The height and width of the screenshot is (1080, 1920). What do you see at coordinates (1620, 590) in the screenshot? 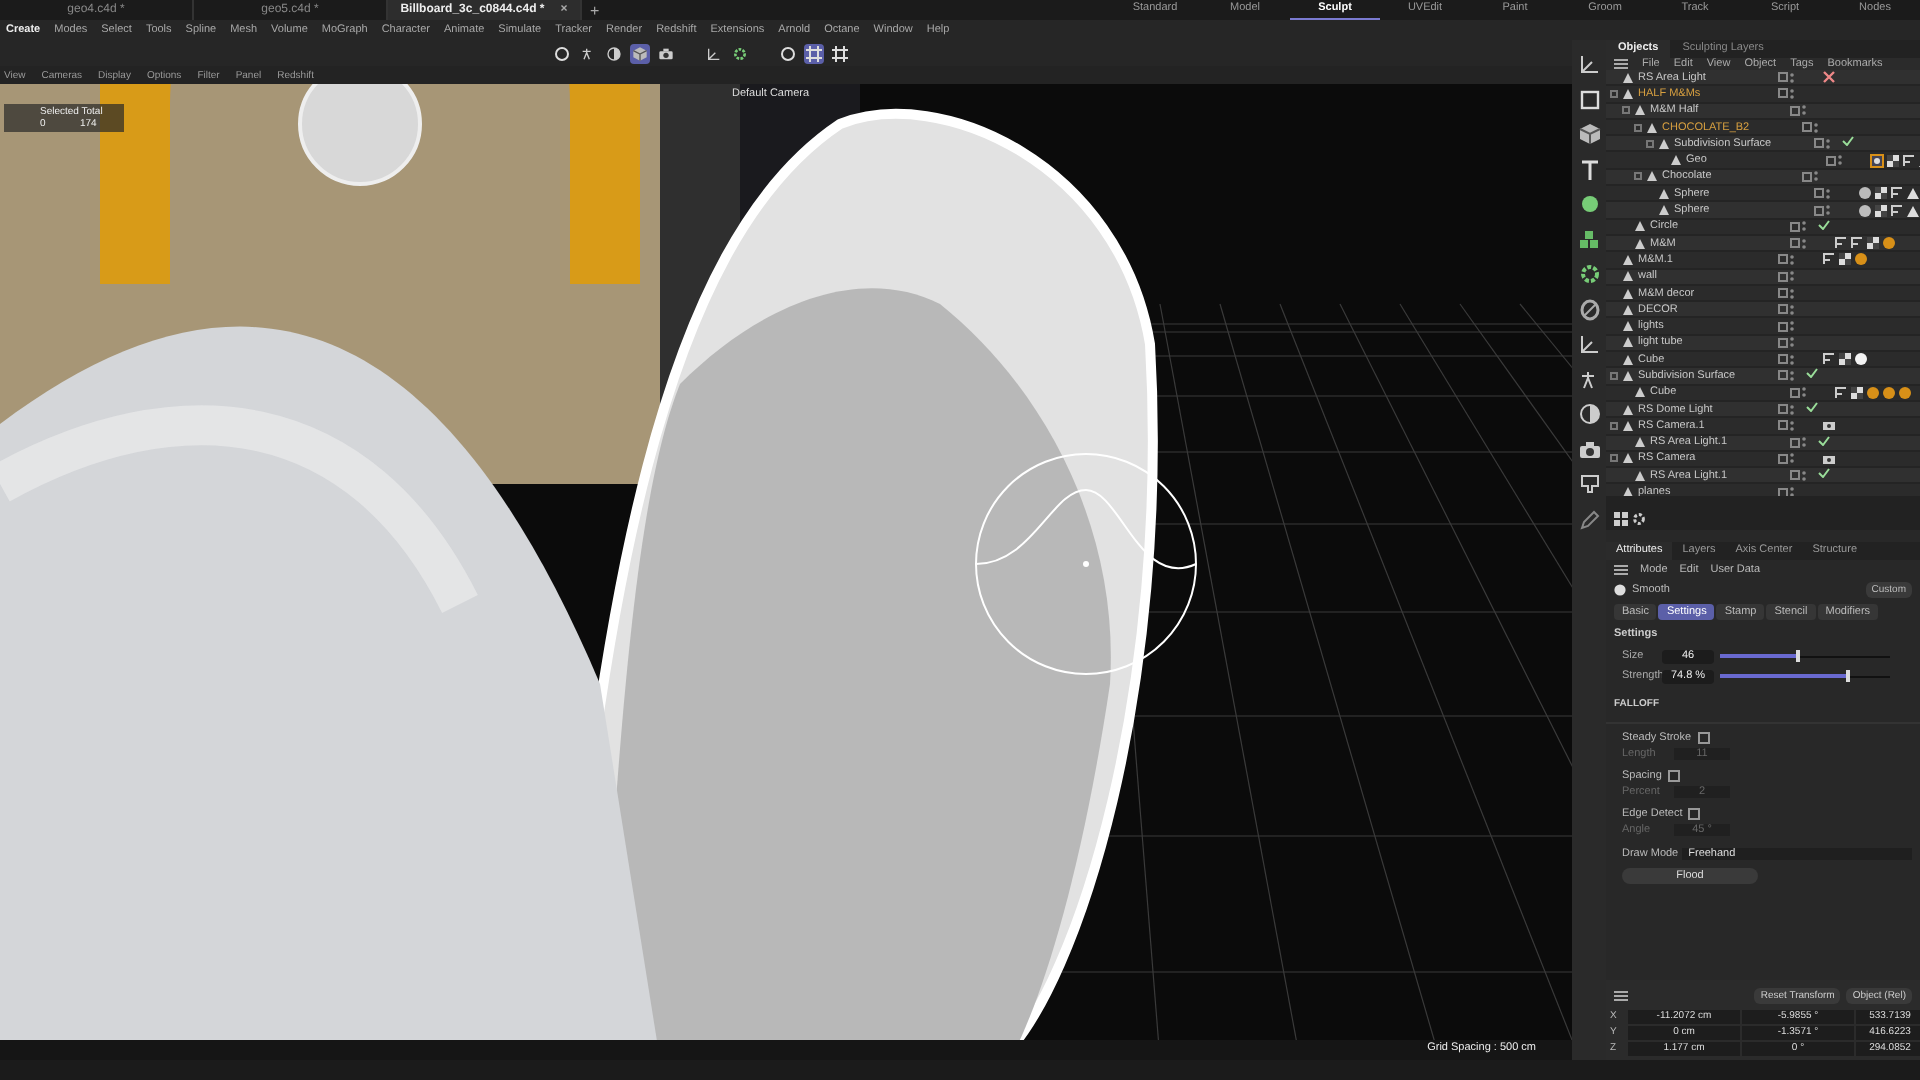
I see `brush-tool-icon` at bounding box center [1620, 590].